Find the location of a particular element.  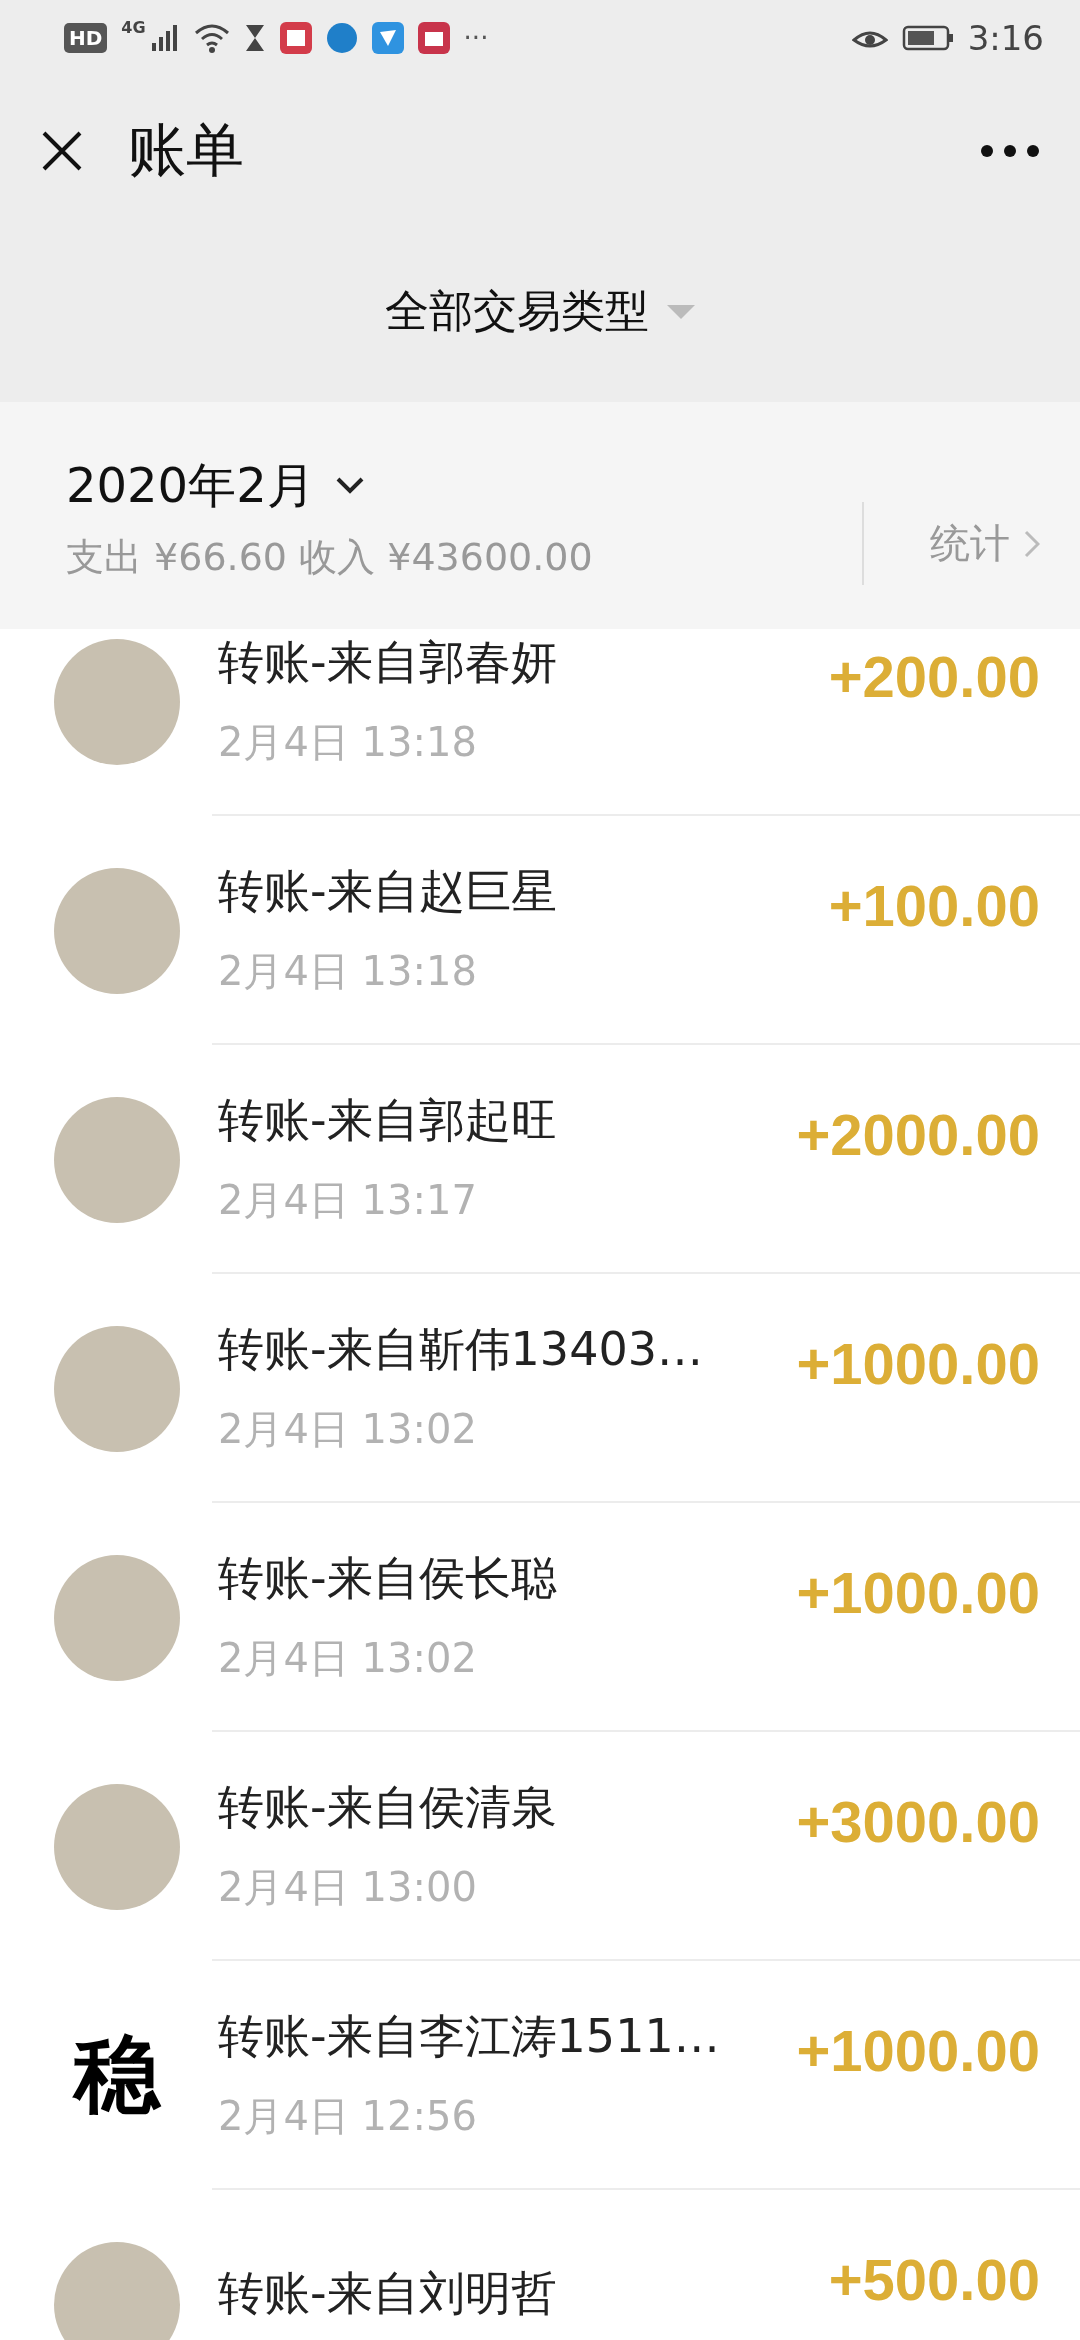

transaction-row: 稳 转账-来自李江涛1511… 2月4日 12:56 +1000.00 is located at coordinates (540, 2075).